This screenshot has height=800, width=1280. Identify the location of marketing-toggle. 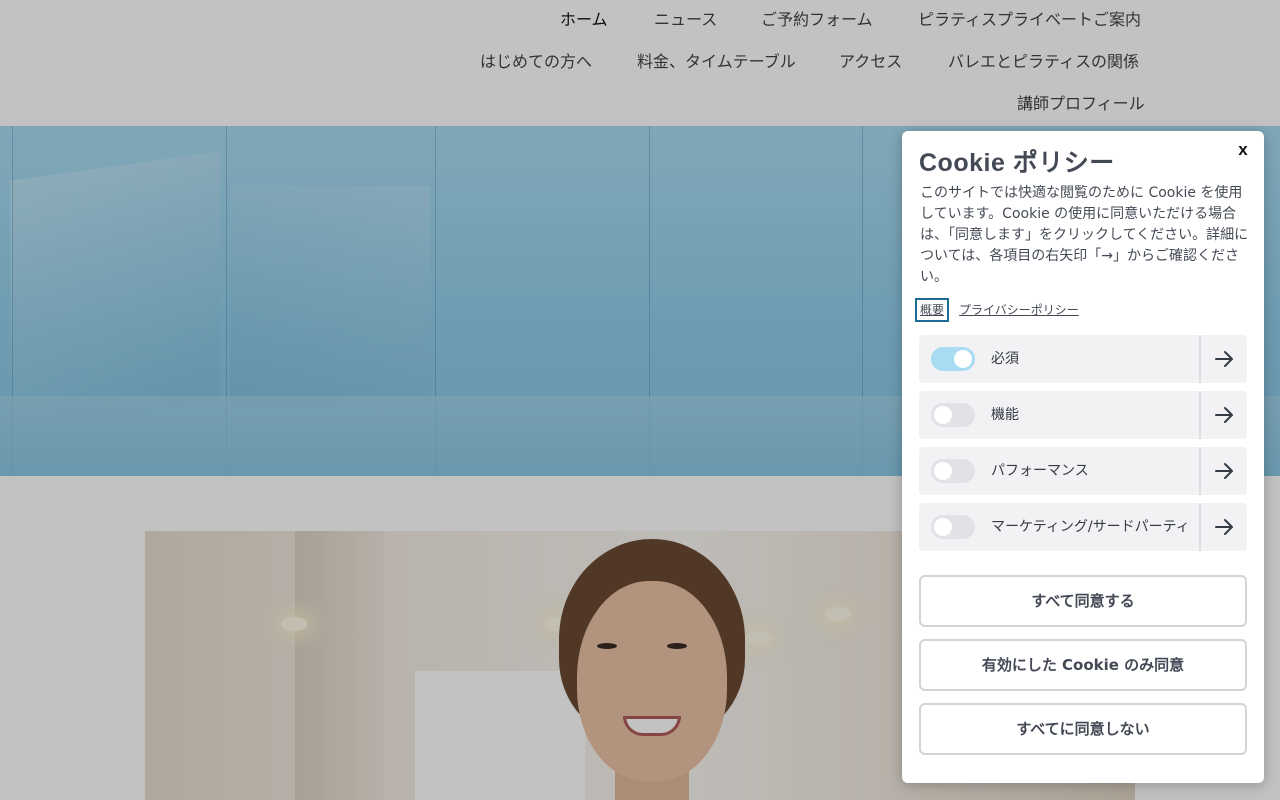
(953, 527).